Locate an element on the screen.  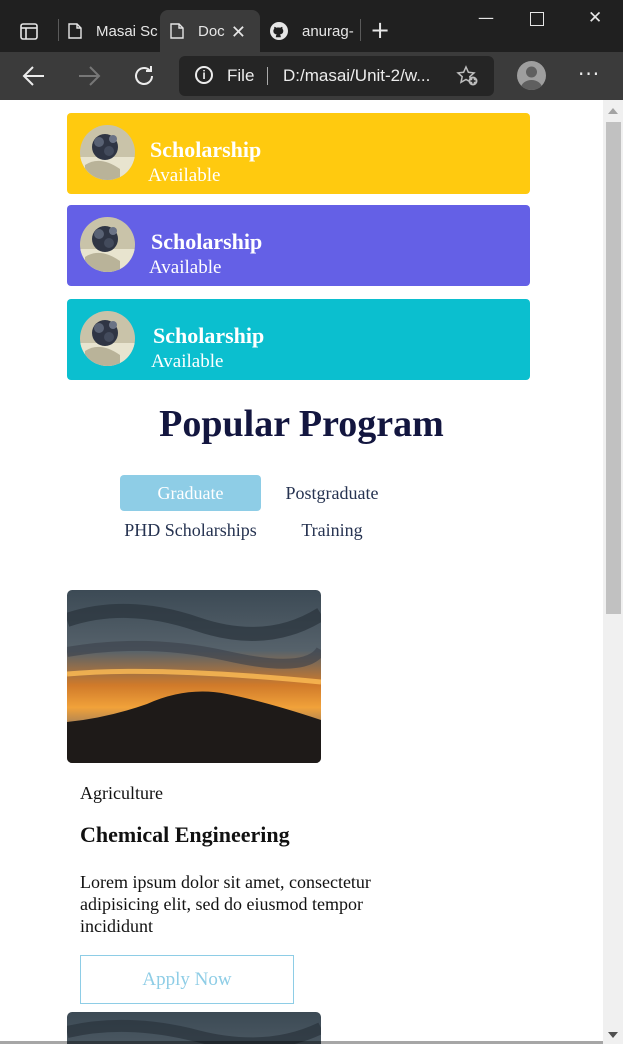
back-arrow-icon is located at coordinates (33, 76).